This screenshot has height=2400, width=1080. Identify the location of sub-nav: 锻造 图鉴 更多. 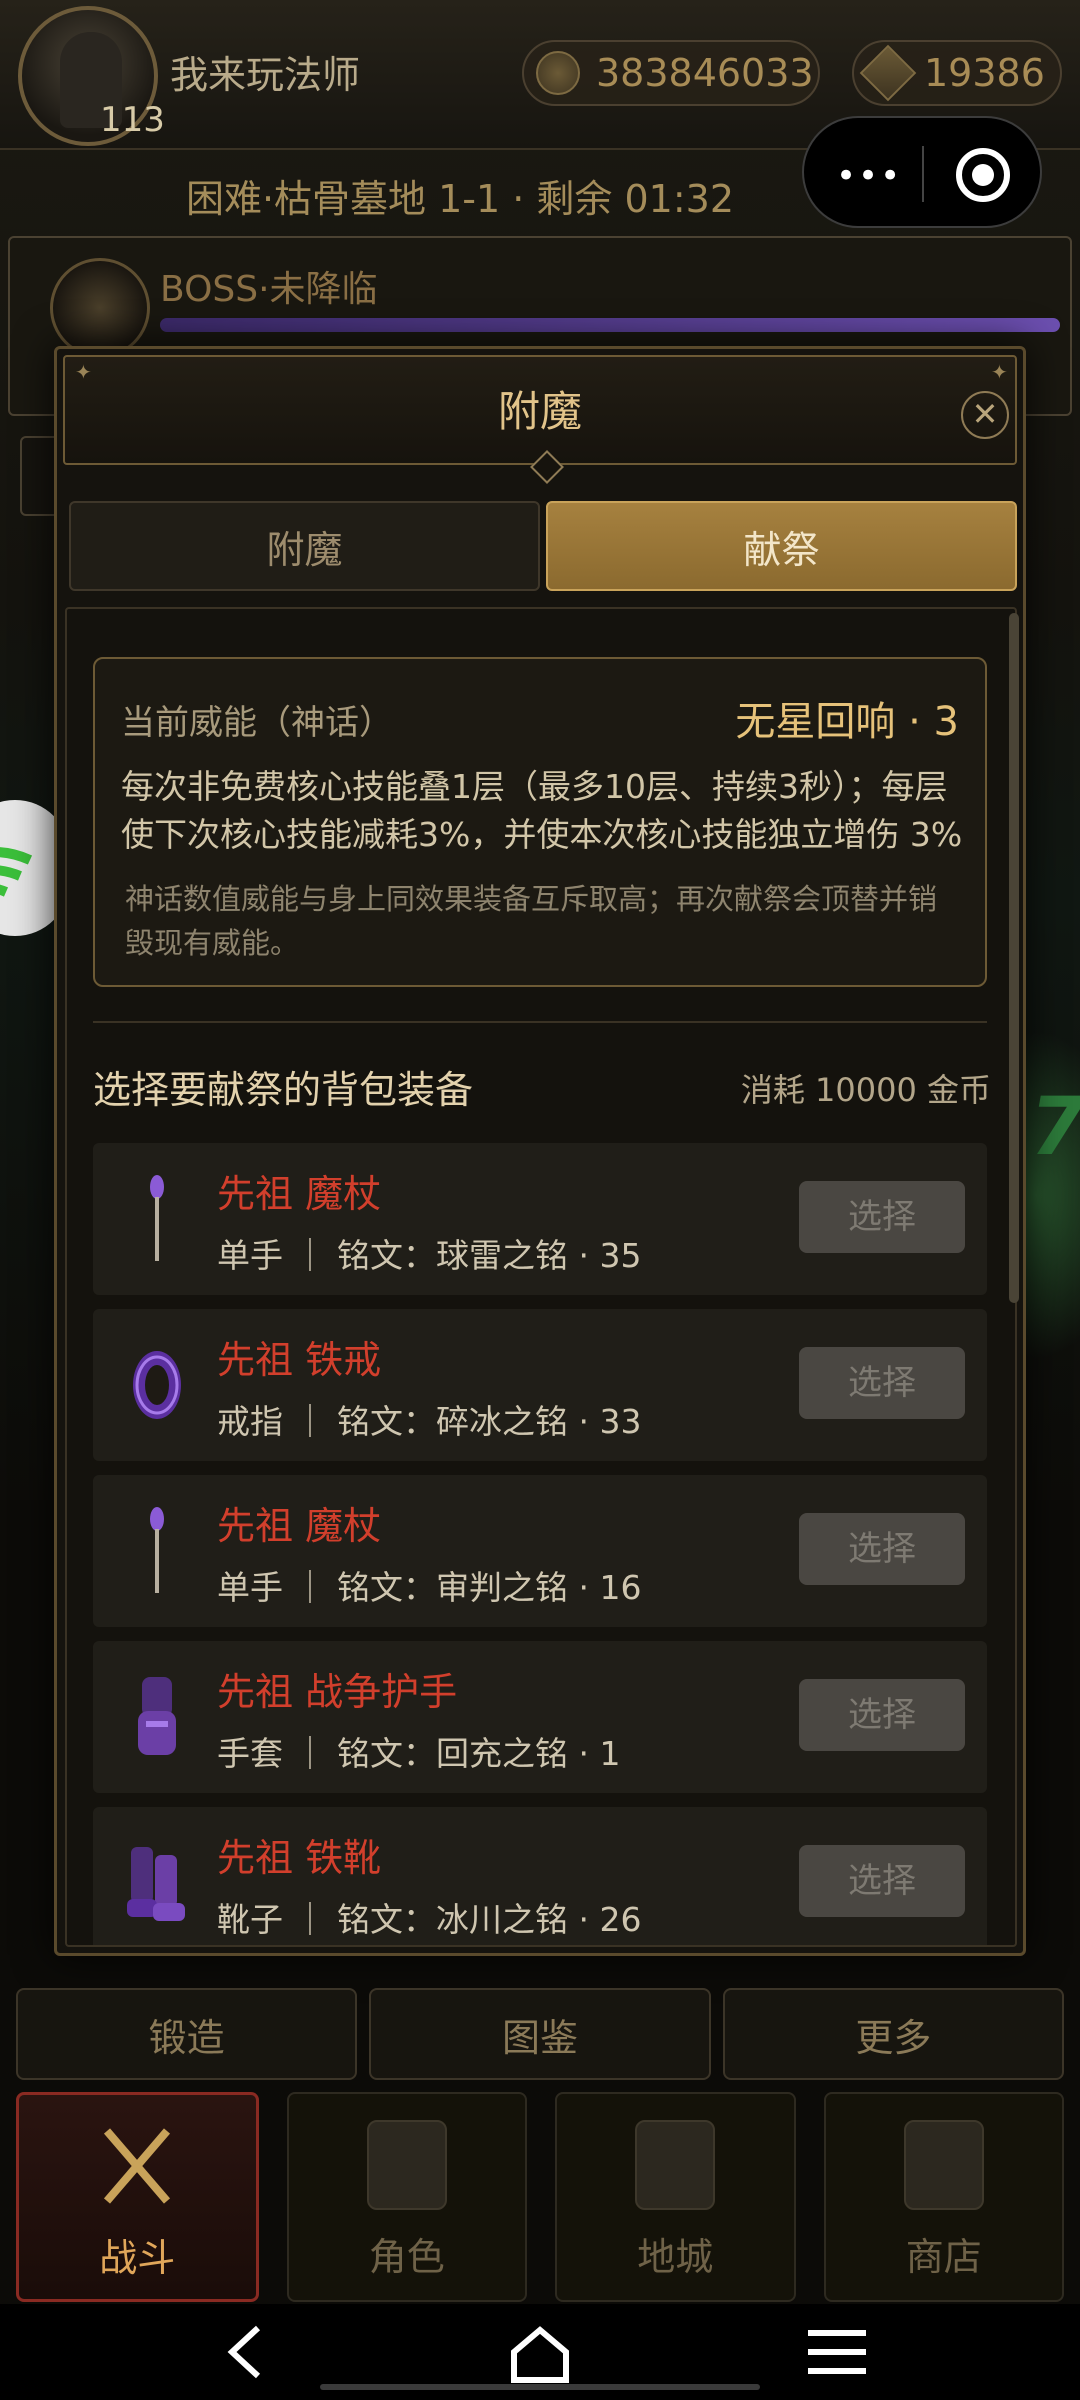
(540, 2034).